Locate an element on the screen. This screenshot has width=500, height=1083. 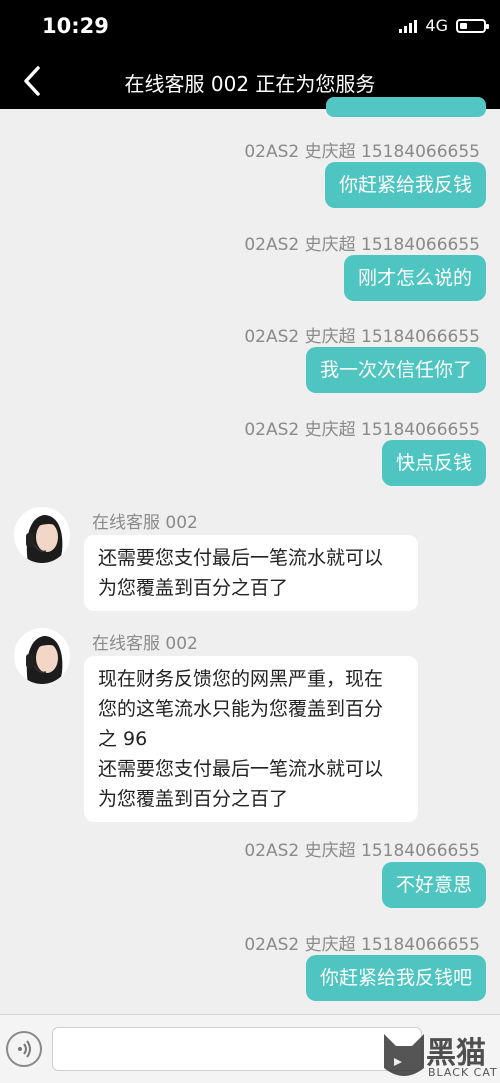
battery-icon is located at coordinates (472, 25).